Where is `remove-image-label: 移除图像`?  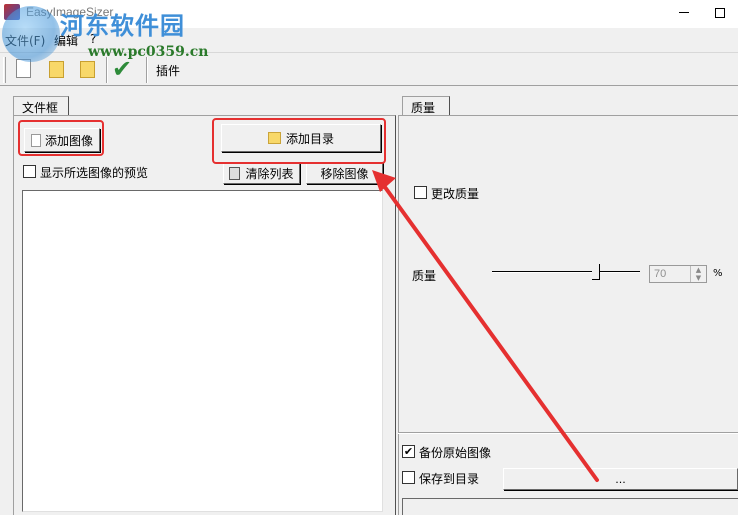
remove-image-label: 移除图像 is located at coordinates (344, 173).